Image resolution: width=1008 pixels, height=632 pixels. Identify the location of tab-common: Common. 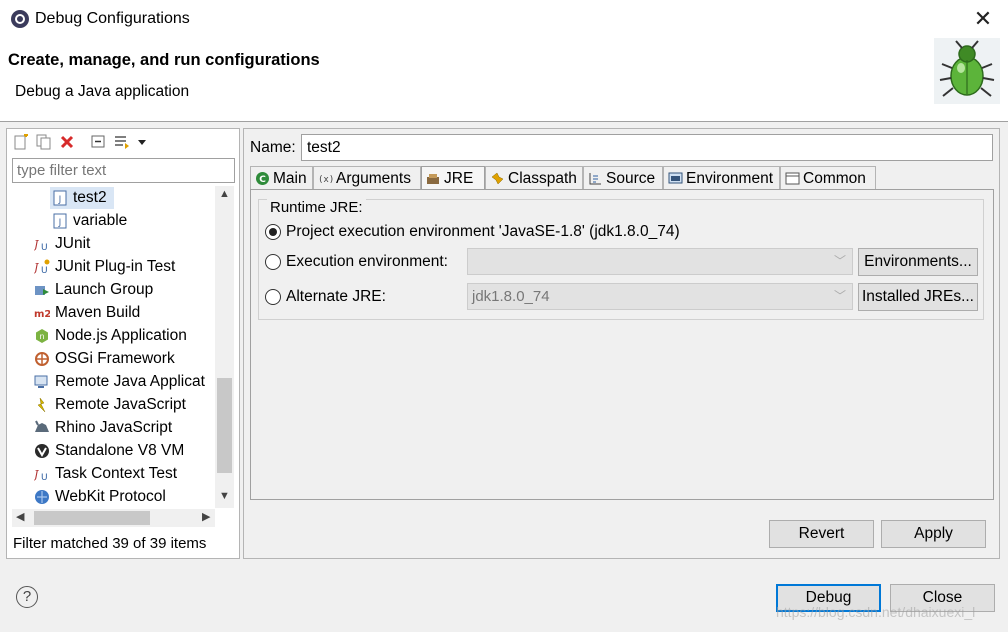
(828, 178).